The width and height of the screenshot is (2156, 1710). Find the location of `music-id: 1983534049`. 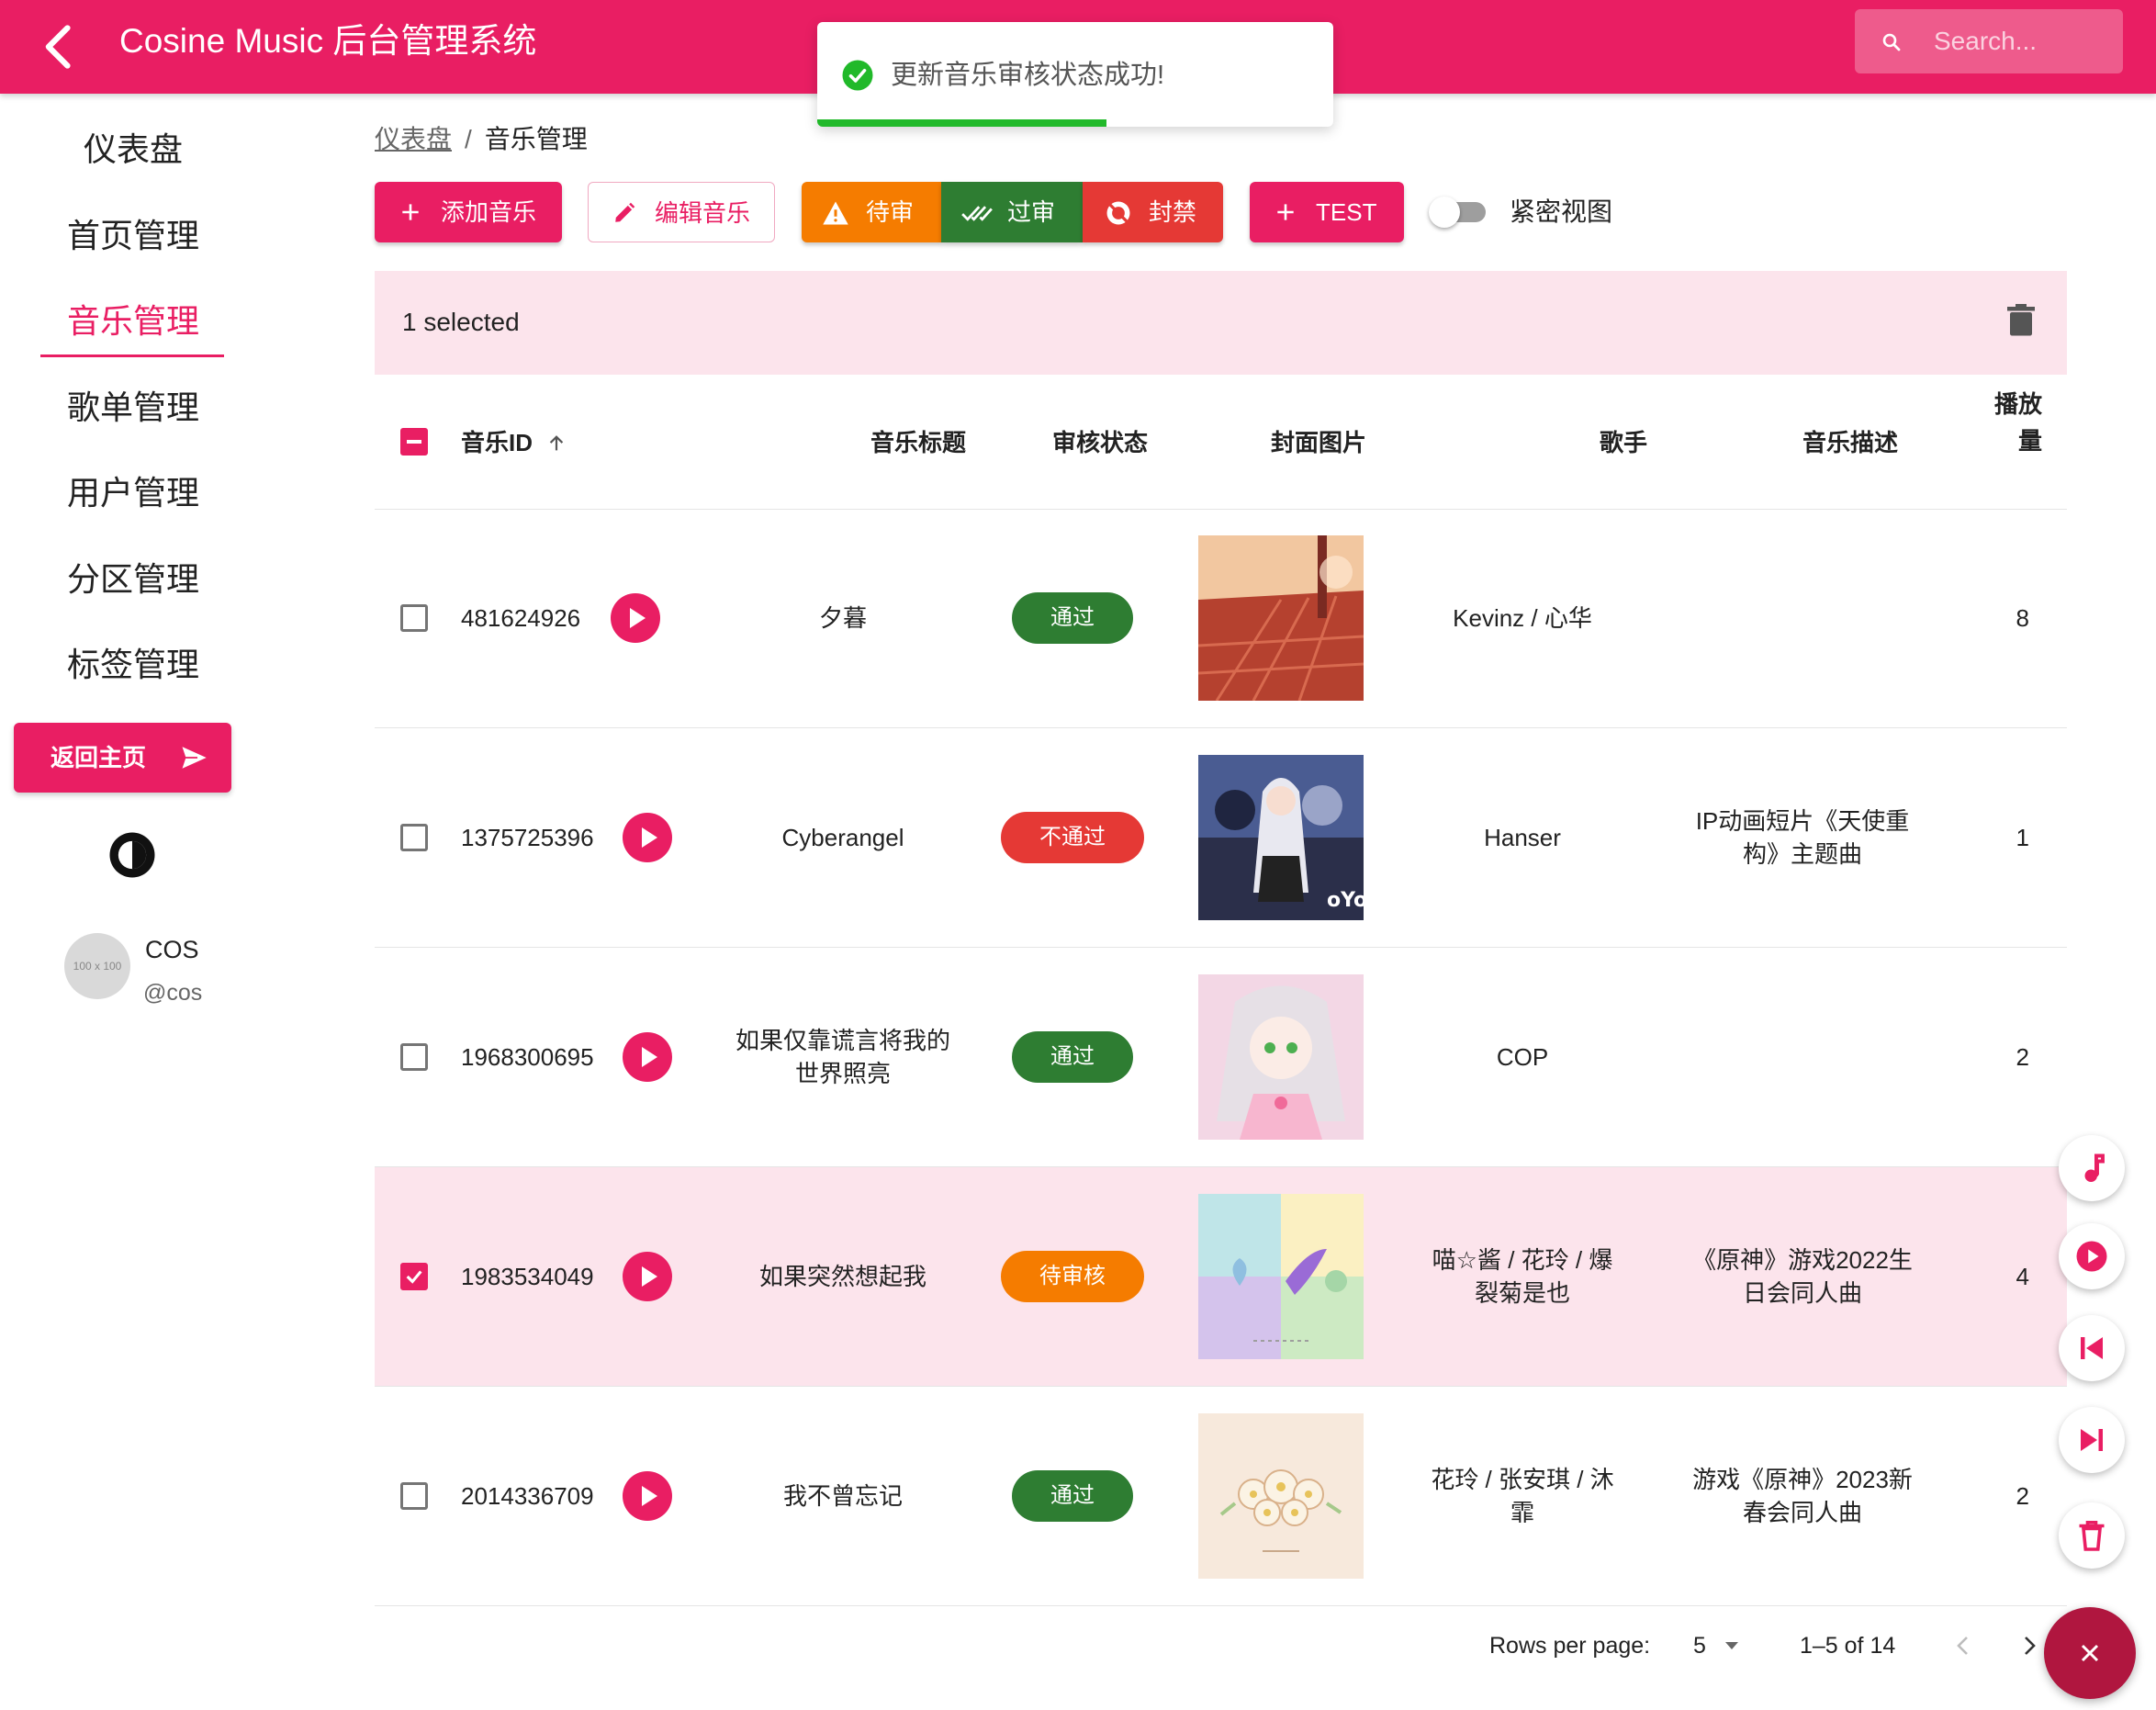

music-id: 1983534049 is located at coordinates (527, 1276).